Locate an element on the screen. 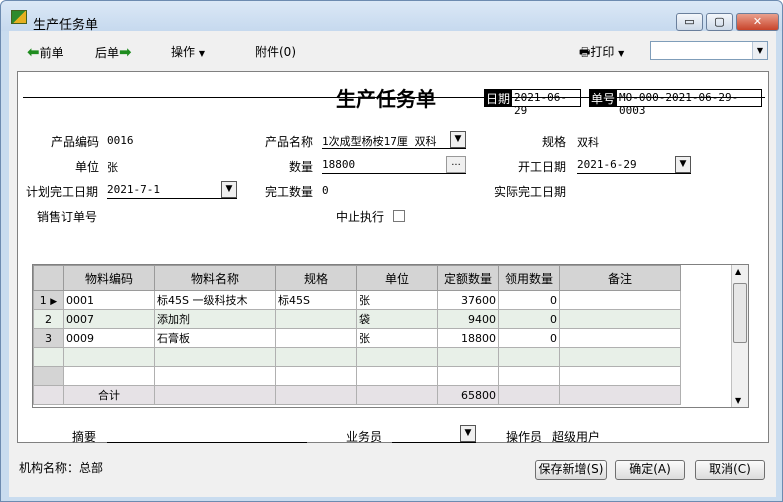  scroll-up-icon: ▲ is located at coordinates (738, 271).